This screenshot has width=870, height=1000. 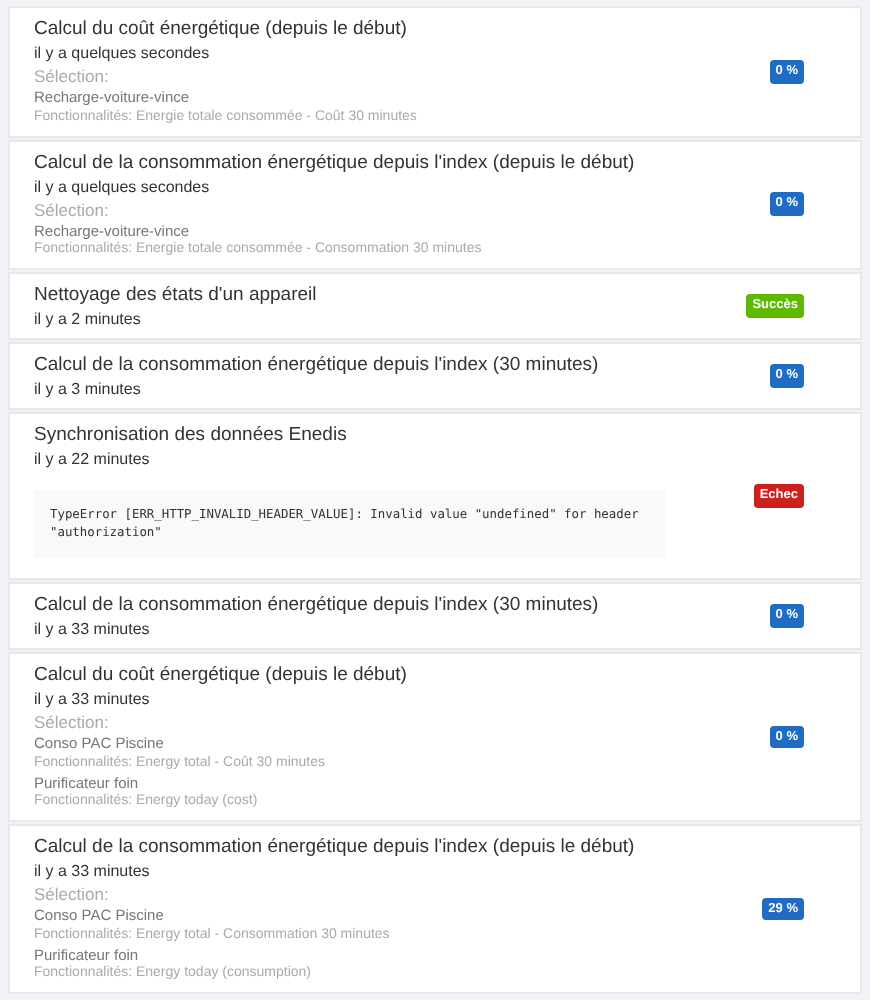 I want to click on job-time: il y a 2 minutes, so click(x=87, y=319).